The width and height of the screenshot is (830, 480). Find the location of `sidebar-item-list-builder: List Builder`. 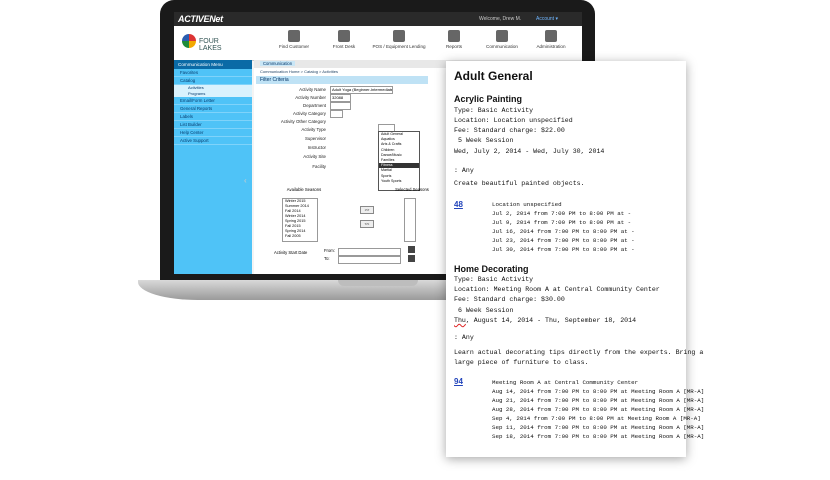

sidebar-item-list-builder: List Builder is located at coordinates (213, 125).